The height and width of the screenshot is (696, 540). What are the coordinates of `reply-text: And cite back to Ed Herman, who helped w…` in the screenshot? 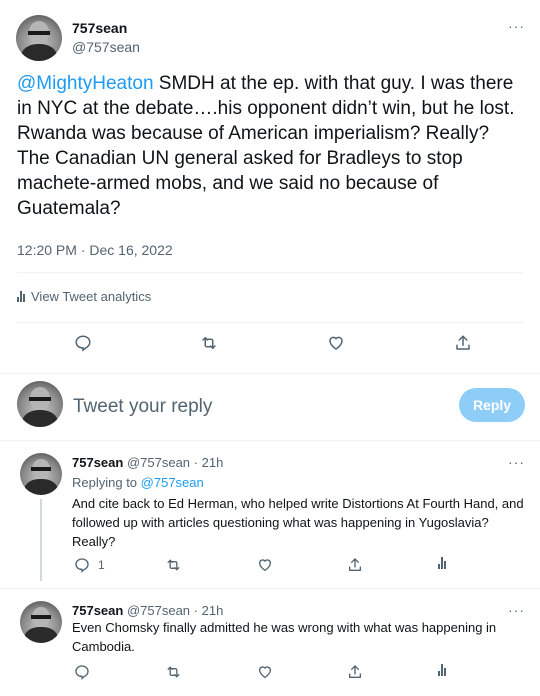 It's located at (298, 522).